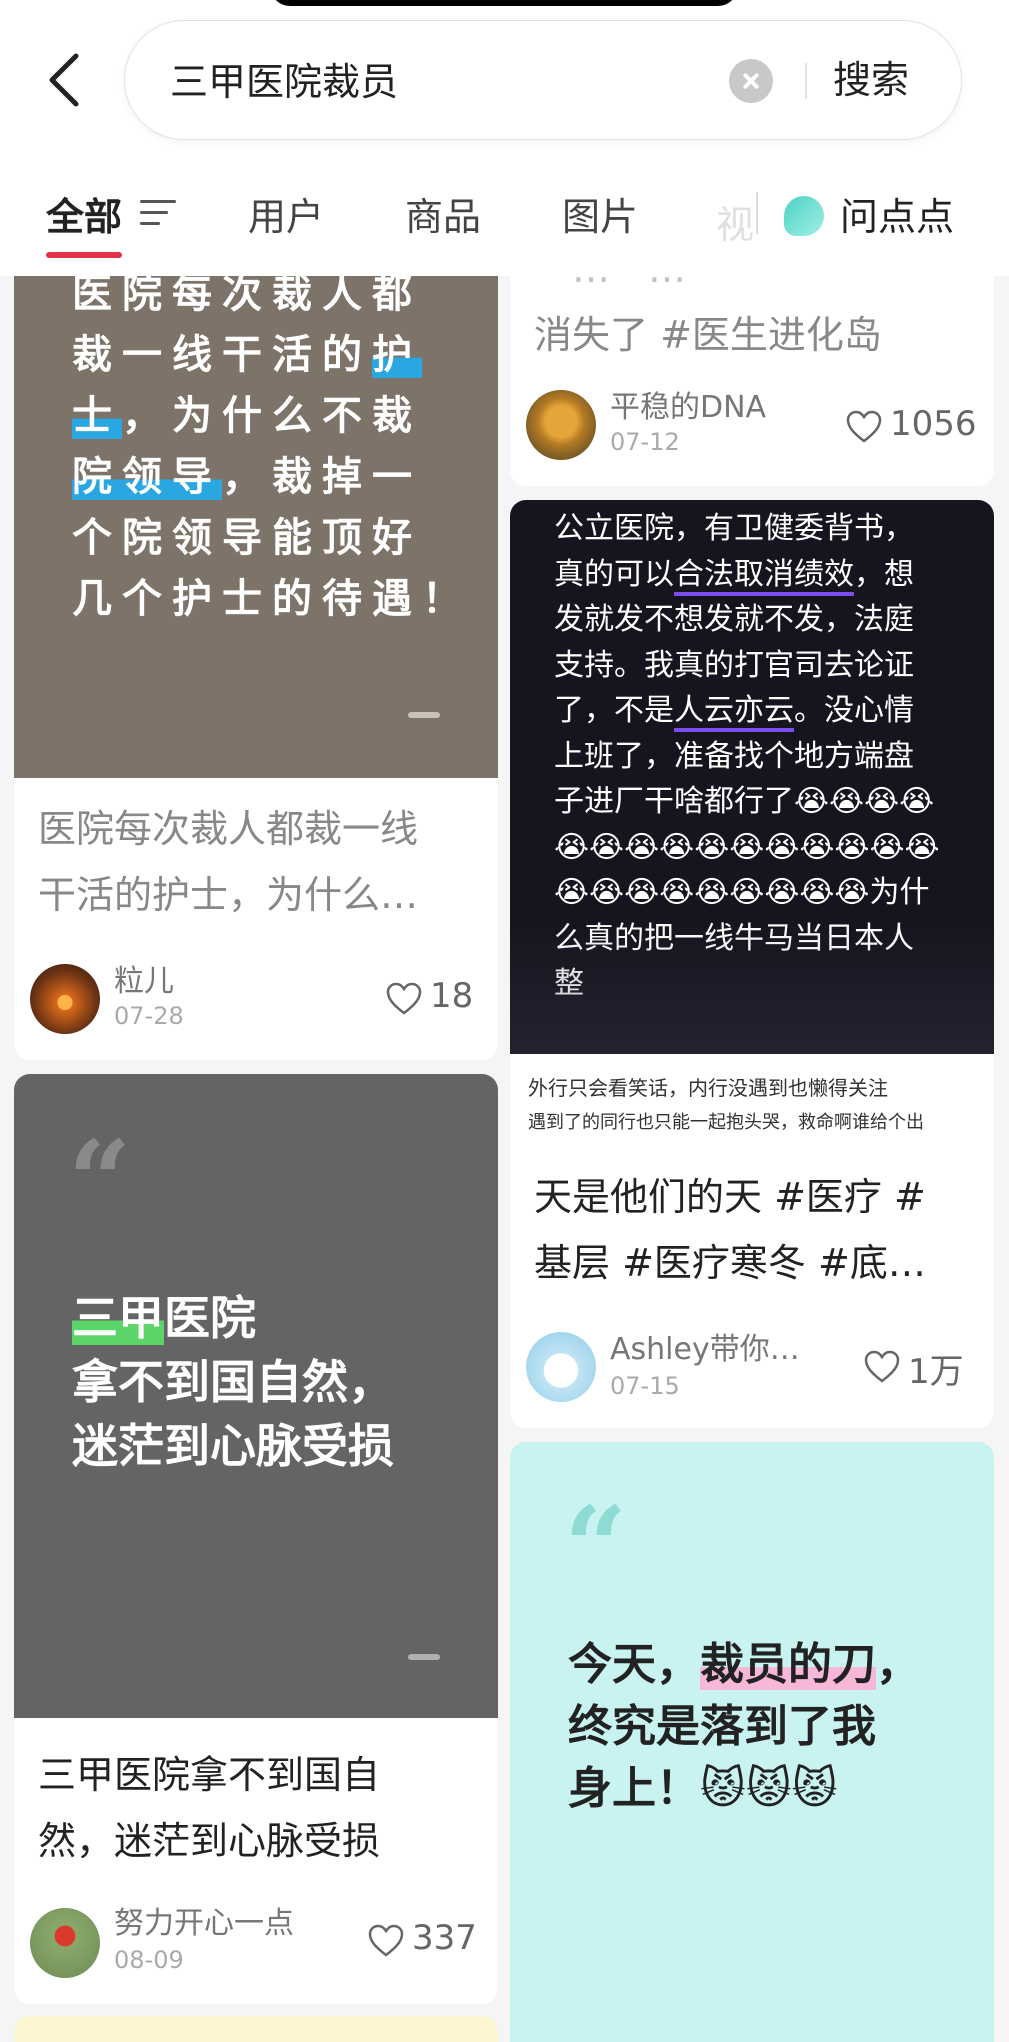  What do you see at coordinates (158, 215) in the screenshot?
I see `filter-icon` at bounding box center [158, 215].